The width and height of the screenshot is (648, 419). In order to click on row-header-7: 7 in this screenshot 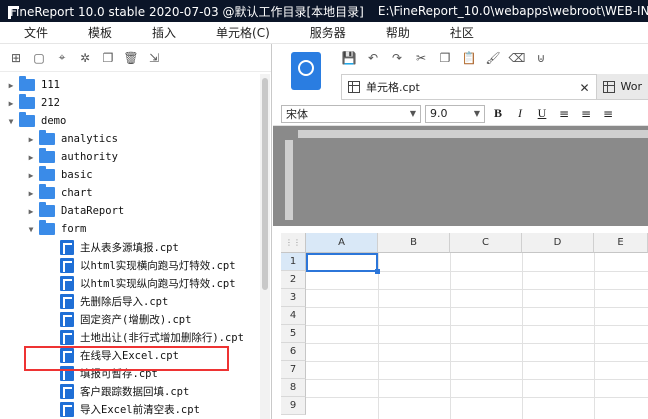, I will do `click(293, 370)`.